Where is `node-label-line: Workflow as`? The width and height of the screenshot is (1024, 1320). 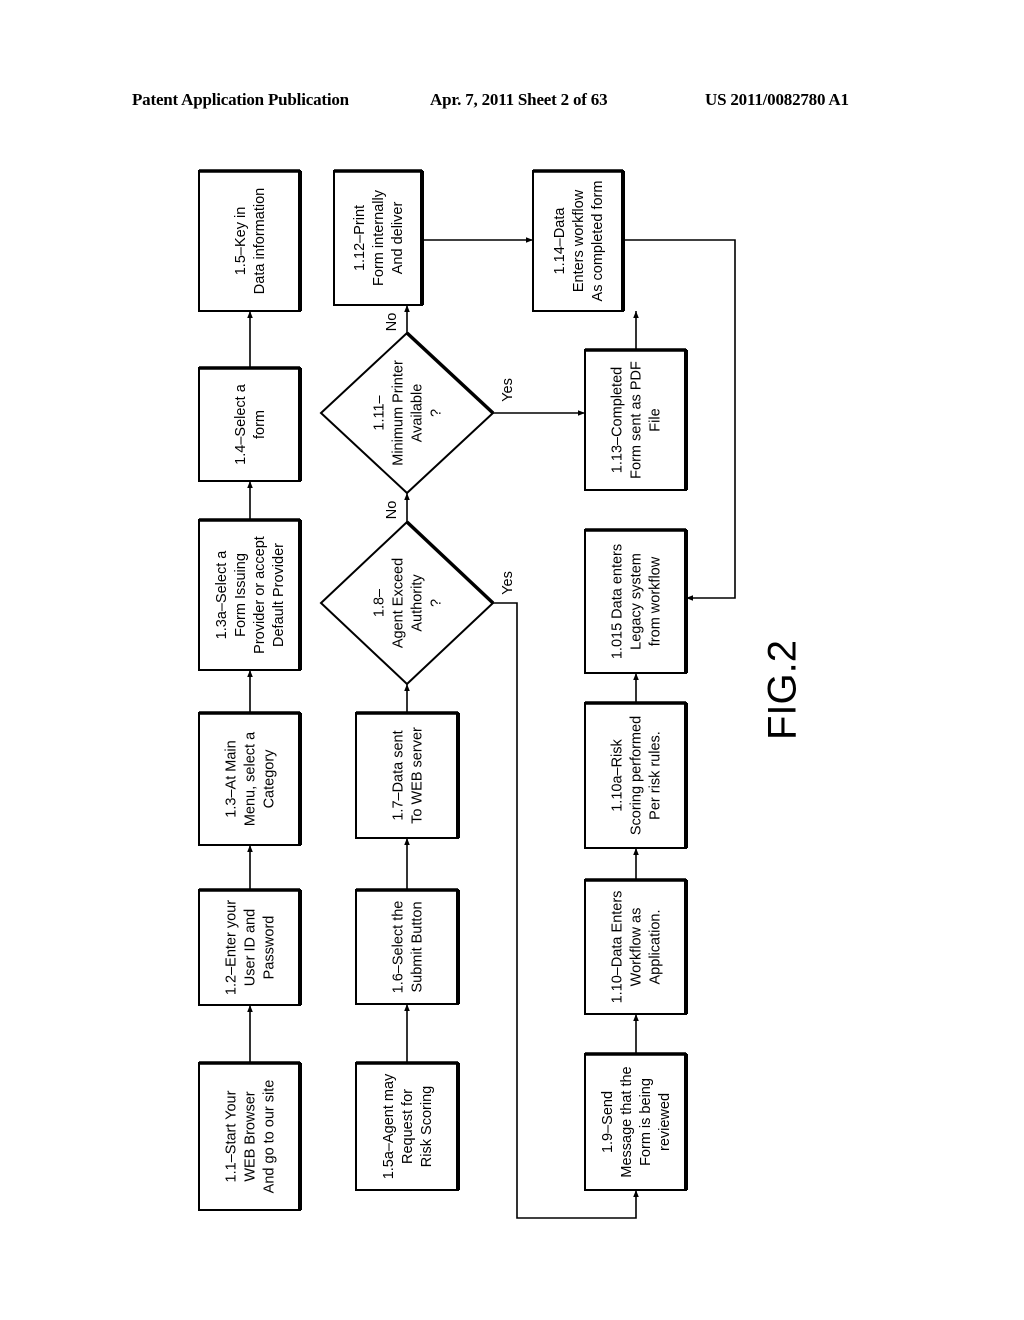
node-label-line: Workflow as is located at coordinates (637, 947).